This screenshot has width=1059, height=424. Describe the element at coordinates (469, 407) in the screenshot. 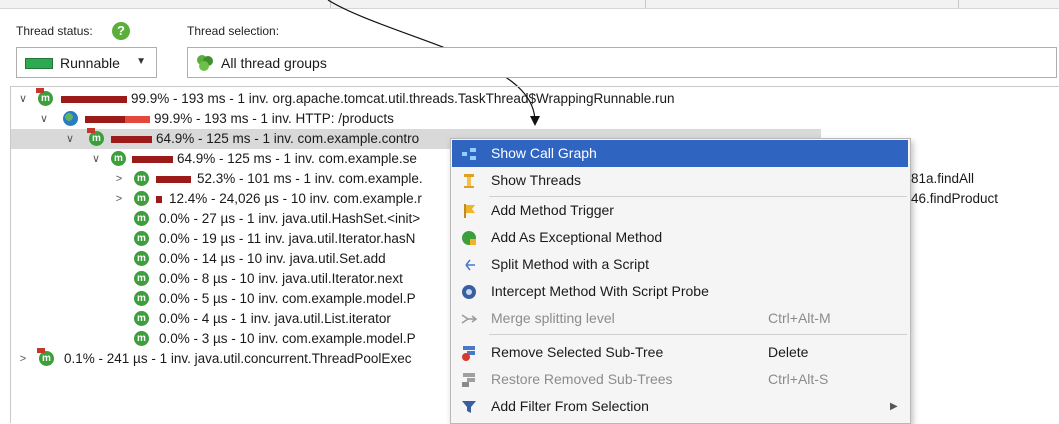

I see `filter-icon` at that location.